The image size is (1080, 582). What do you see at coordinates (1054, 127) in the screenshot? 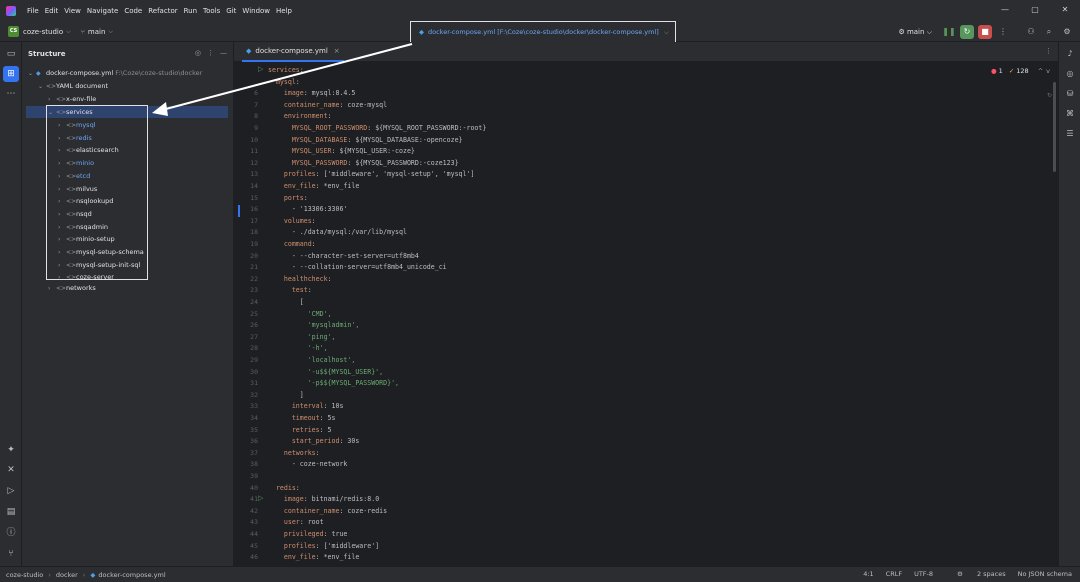
I see `editor-scrollbar` at bounding box center [1054, 127].